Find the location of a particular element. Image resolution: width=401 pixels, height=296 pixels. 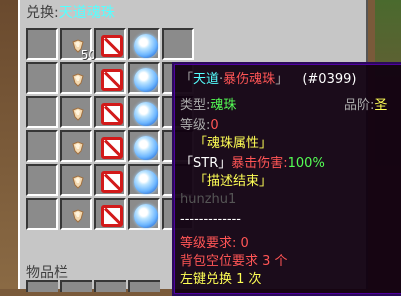

type-value: 魂珠 is located at coordinates (223, 105).